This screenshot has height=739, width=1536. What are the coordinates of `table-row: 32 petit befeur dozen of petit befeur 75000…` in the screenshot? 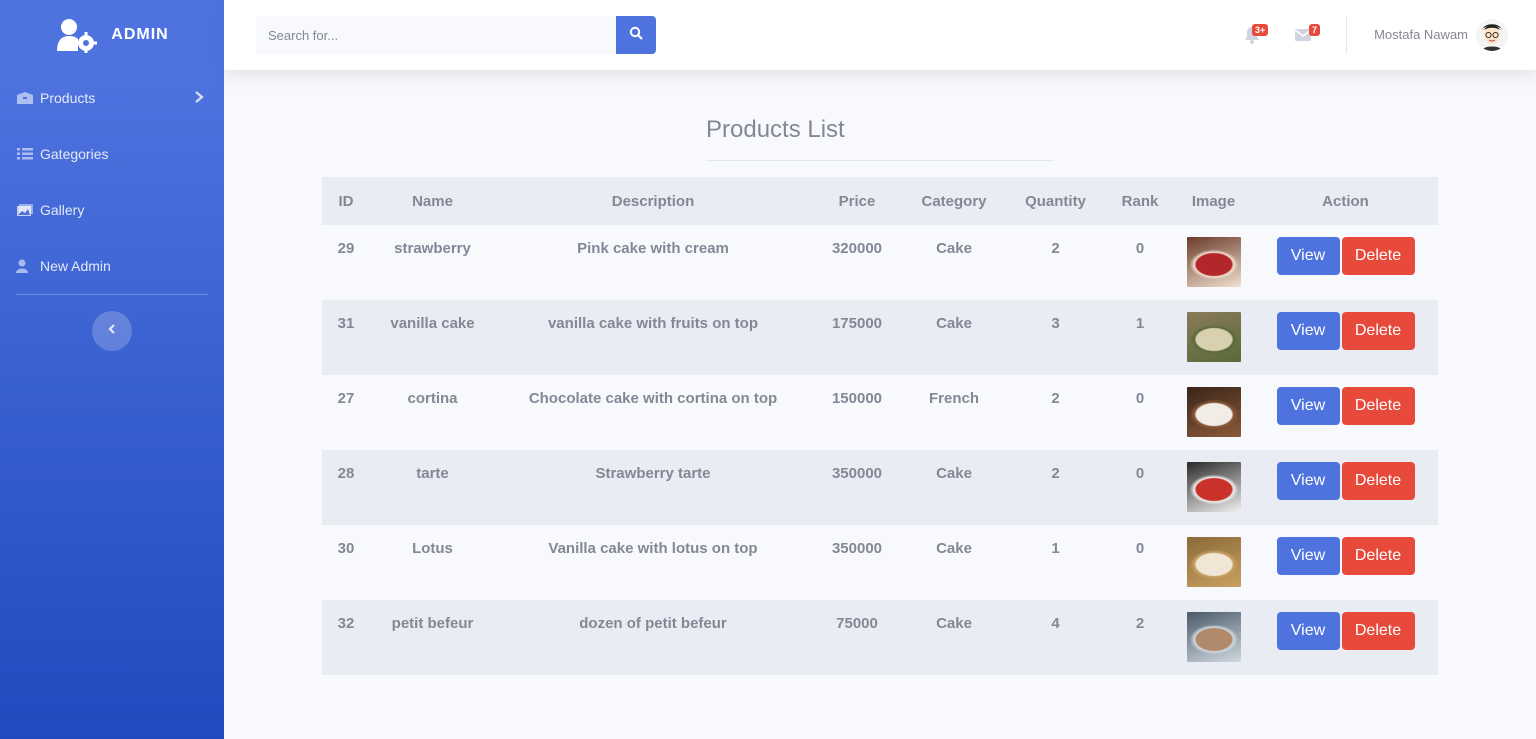 It's located at (880, 637).